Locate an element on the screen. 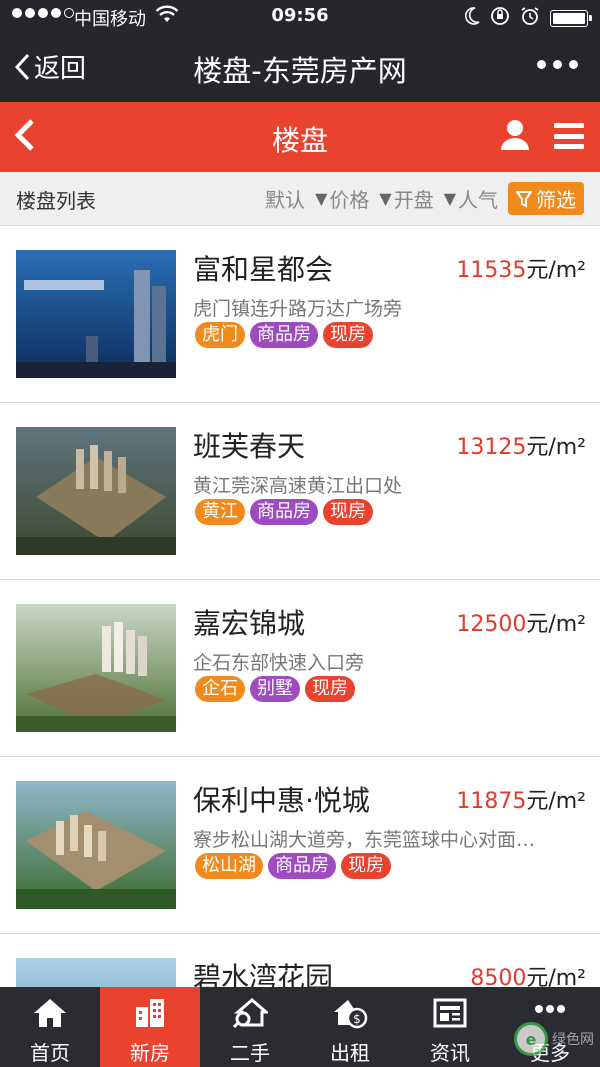  nav-second-hand-label: 二手 is located at coordinates (250, 1053).